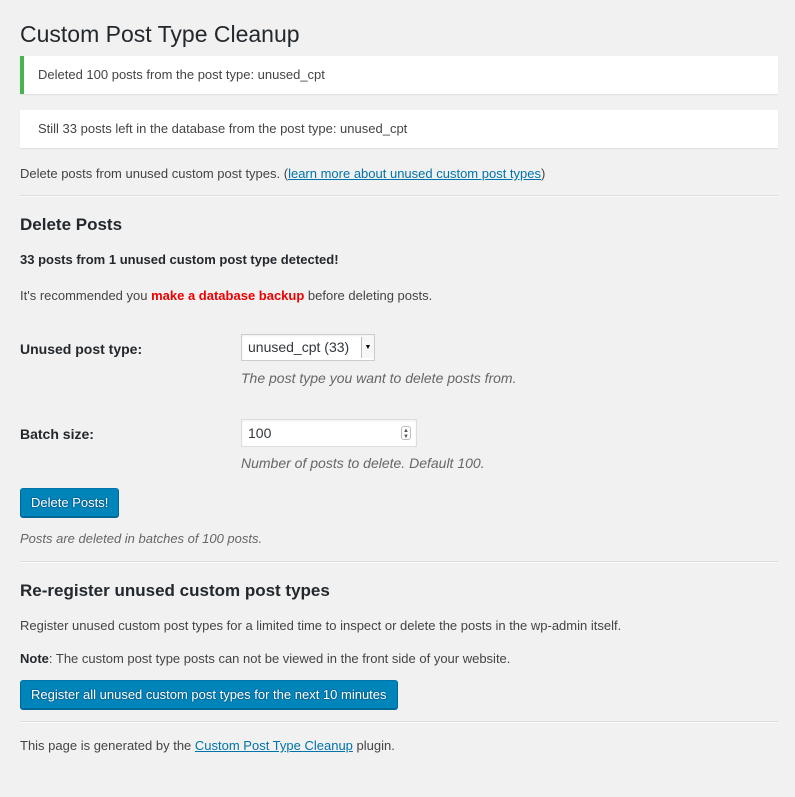  I want to click on post-type-label: Unused post type:, so click(81, 349).